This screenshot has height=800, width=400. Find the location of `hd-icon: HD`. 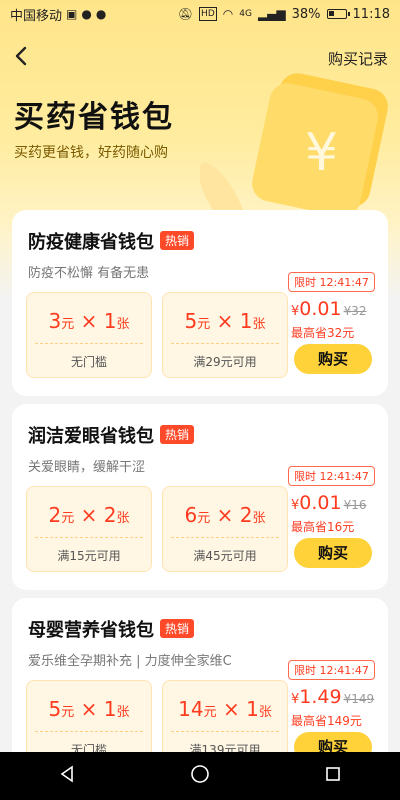

hd-icon: HD is located at coordinates (208, 14).